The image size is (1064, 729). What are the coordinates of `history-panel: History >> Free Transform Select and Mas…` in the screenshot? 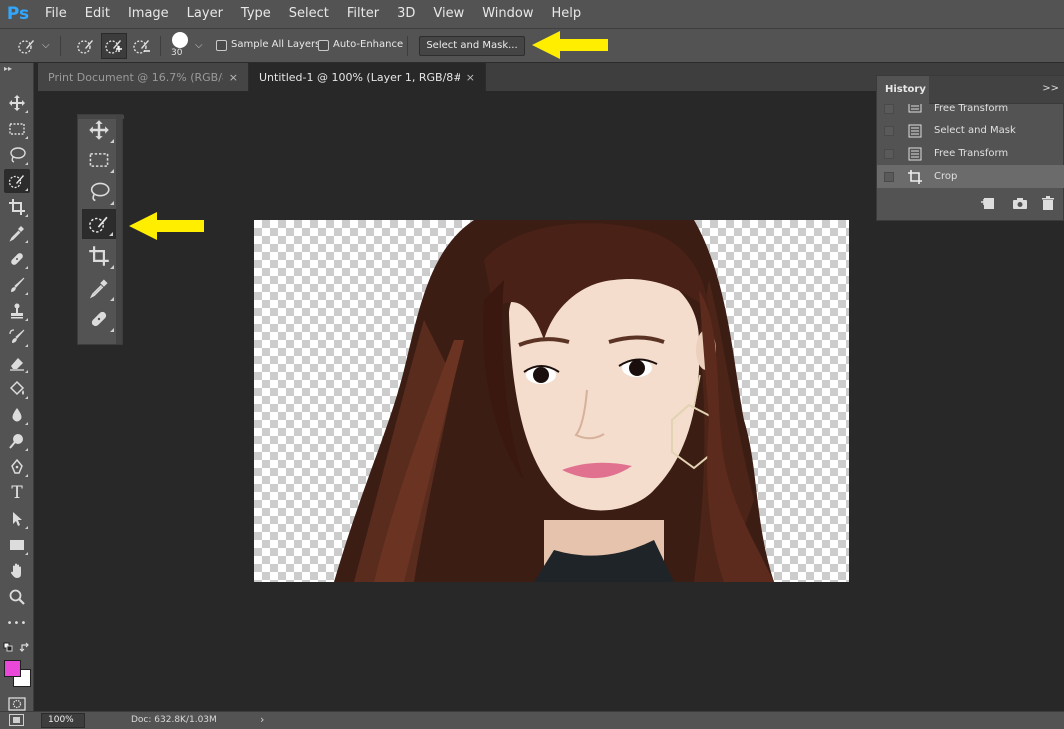 It's located at (970, 148).